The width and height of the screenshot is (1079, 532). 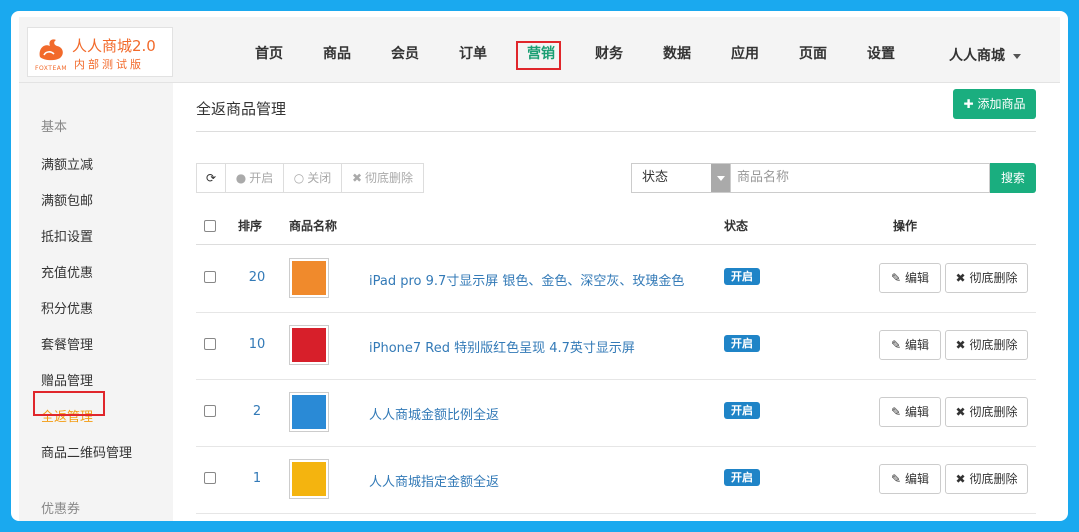 What do you see at coordinates (67, 379) in the screenshot?
I see `sidebar-item-gifts: 赠品管理` at bounding box center [67, 379].